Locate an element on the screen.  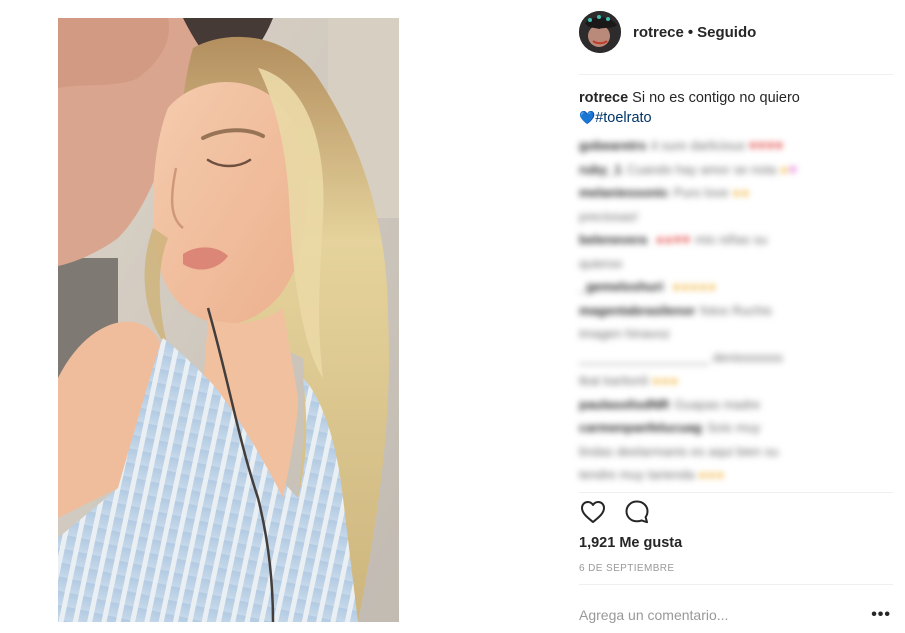
post-date: 6 DE SEPTIEMBRE is located at coordinates (627, 568).